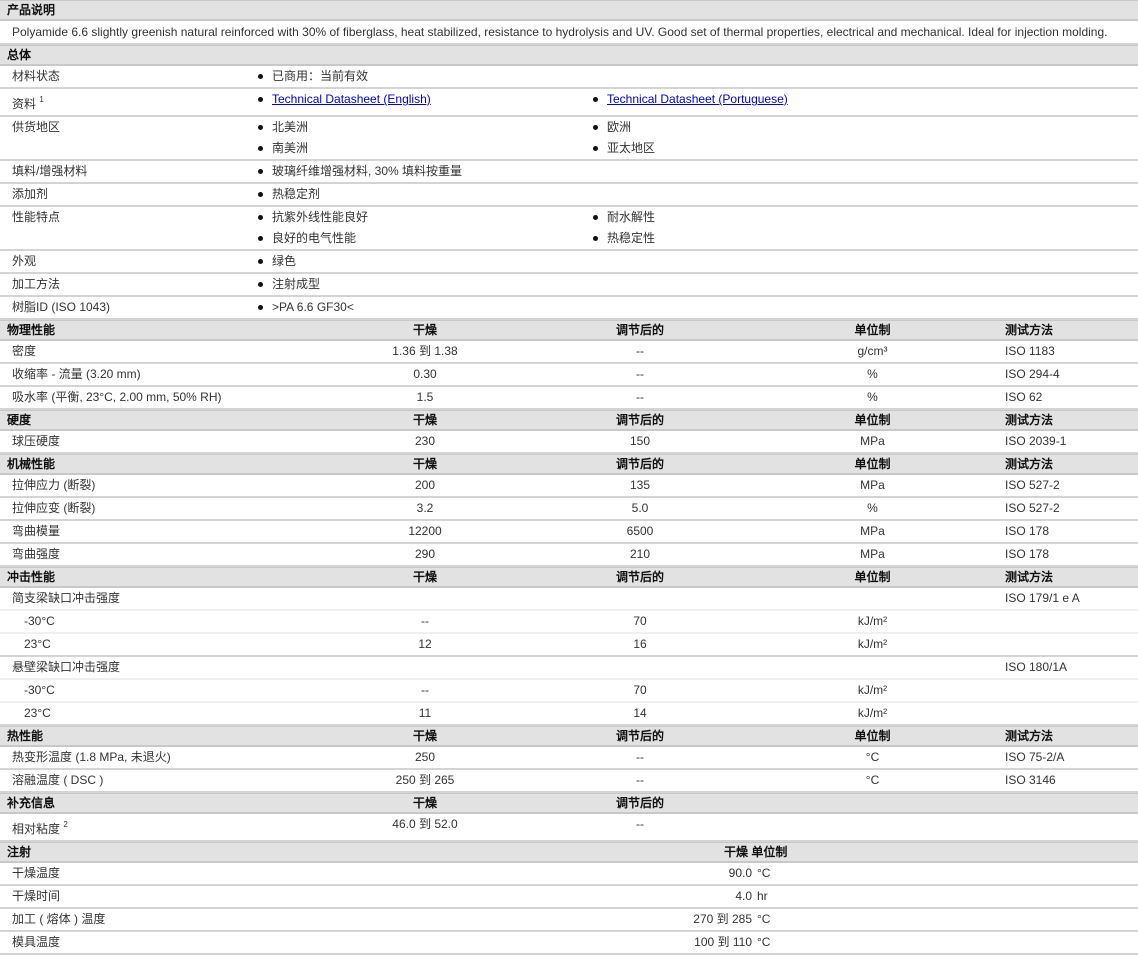 The image size is (1138, 955). What do you see at coordinates (569, 308) in the screenshot?
I see `general-row: 树脂ID (ISO 1043) >PA 6.6 GF30<` at bounding box center [569, 308].